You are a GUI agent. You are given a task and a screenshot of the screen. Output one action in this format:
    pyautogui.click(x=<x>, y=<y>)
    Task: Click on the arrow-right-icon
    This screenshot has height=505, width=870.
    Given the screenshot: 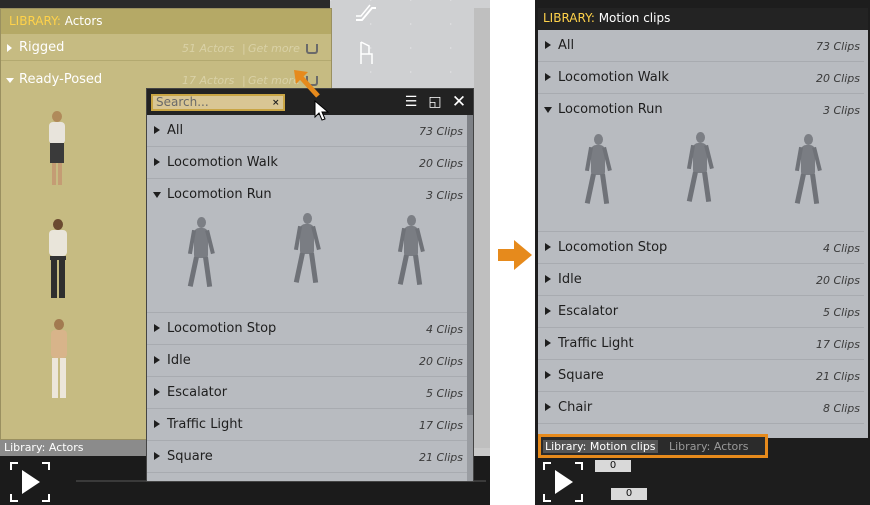 What is the action you would take?
    pyautogui.click(x=515, y=255)
    